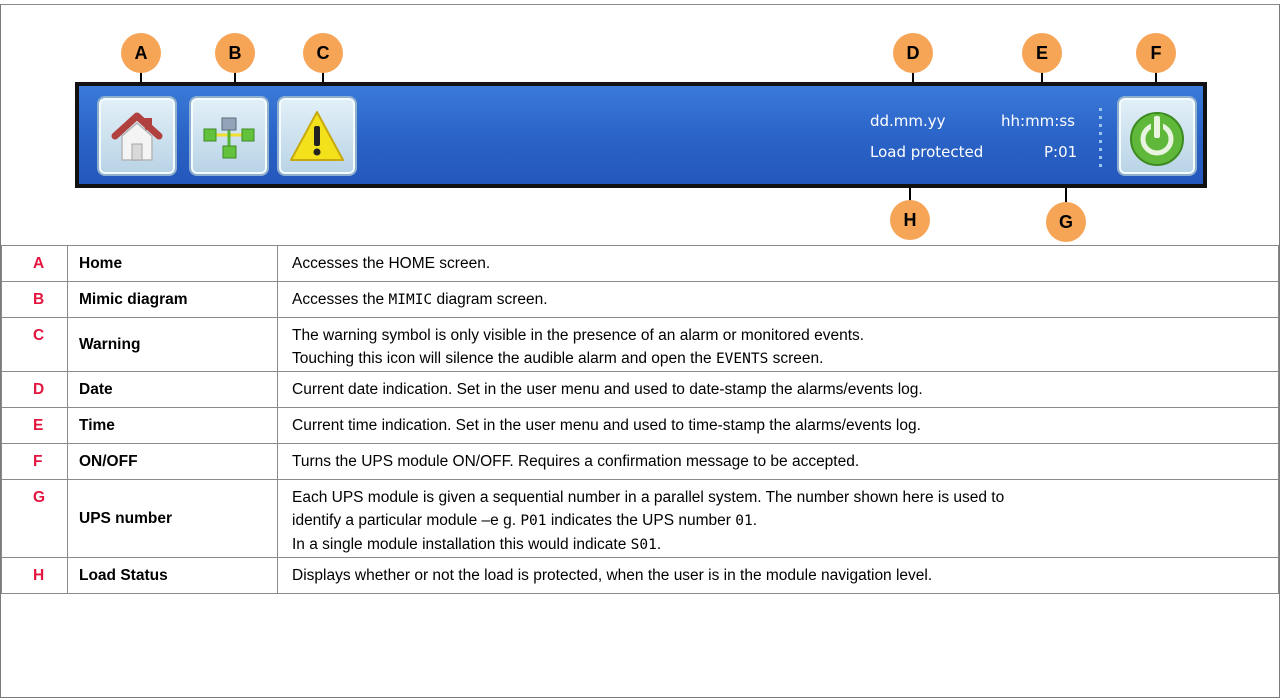 The height and width of the screenshot is (699, 1282). What do you see at coordinates (910, 220) in the screenshot?
I see `callout-h: H` at bounding box center [910, 220].